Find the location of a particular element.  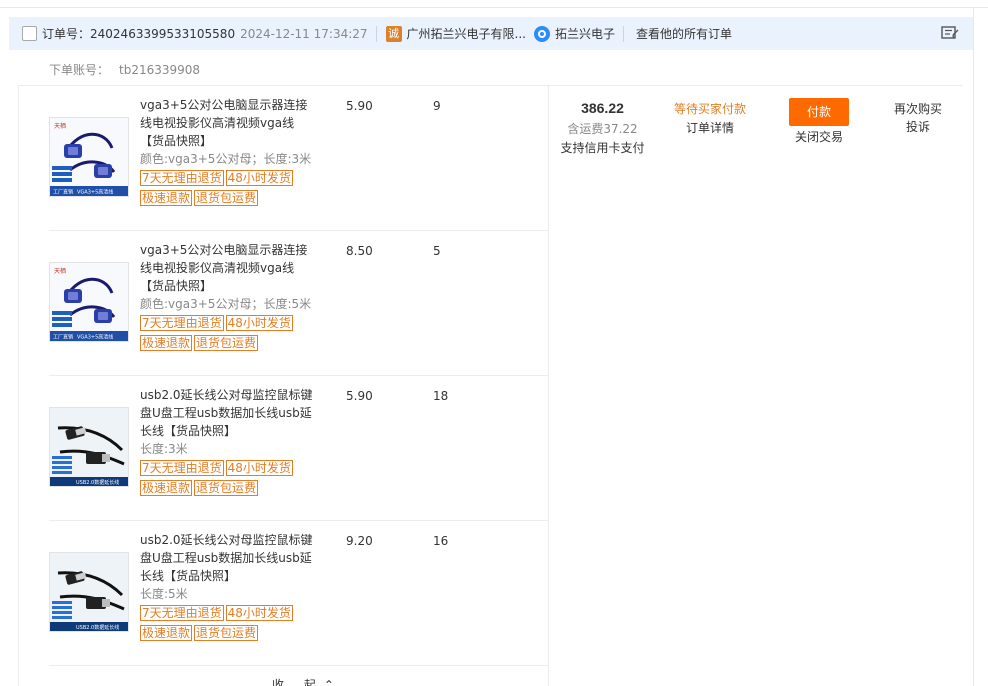

more-actions: 再次购买 投诉 is located at coordinates (918, 118).